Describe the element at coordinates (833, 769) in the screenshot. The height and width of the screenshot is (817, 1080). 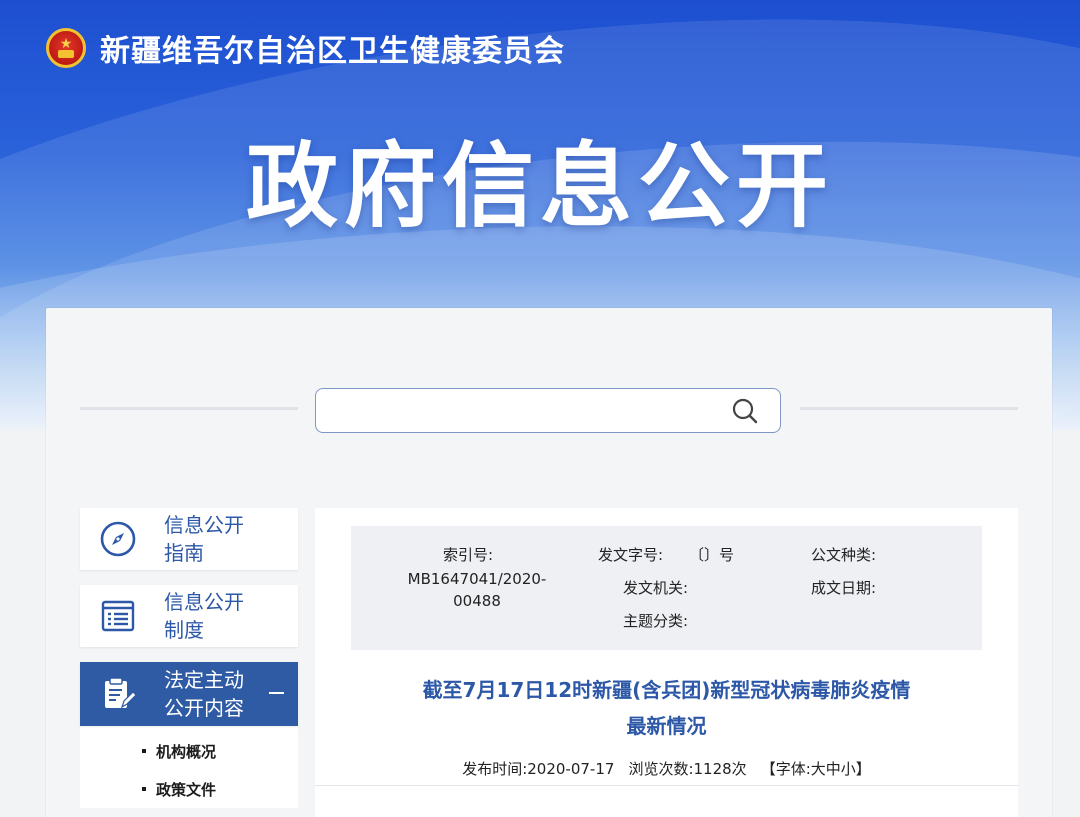
I see `font-medium-link: 中` at that location.